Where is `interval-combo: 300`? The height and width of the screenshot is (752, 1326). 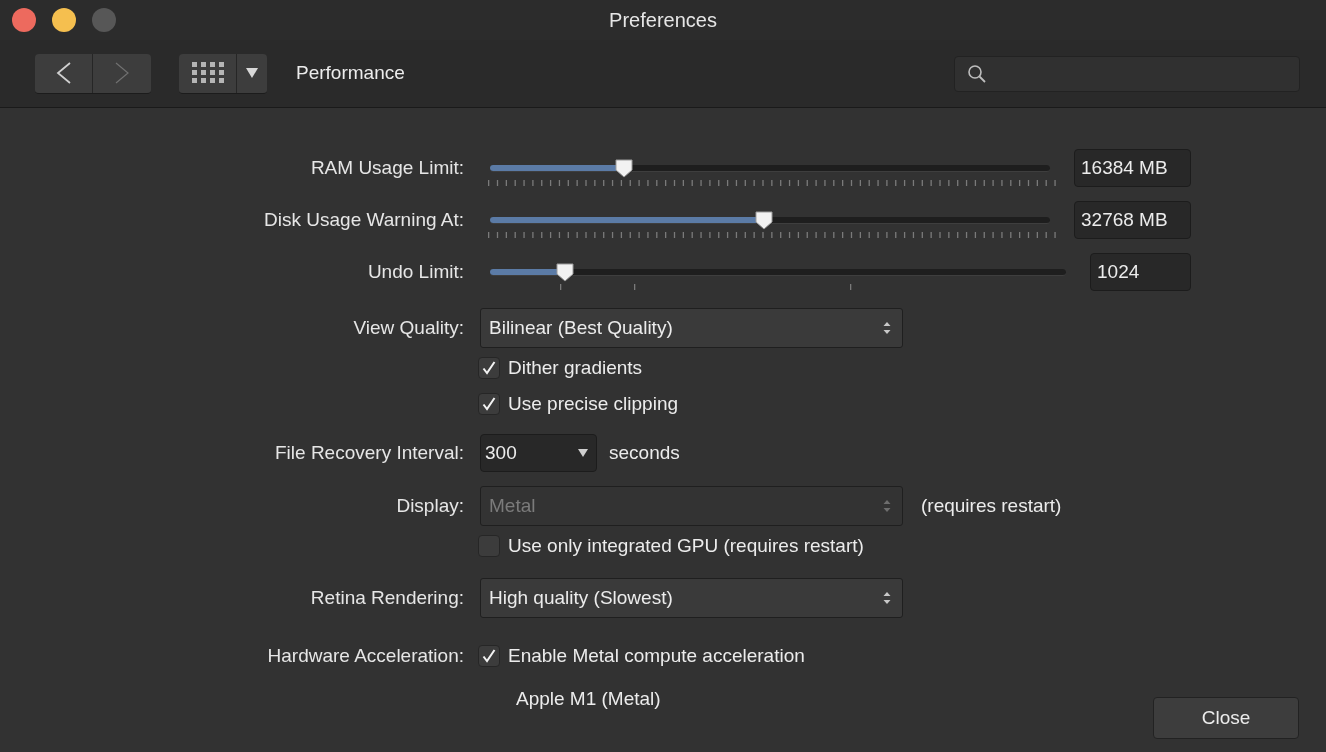 interval-combo: 300 is located at coordinates (538, 453).